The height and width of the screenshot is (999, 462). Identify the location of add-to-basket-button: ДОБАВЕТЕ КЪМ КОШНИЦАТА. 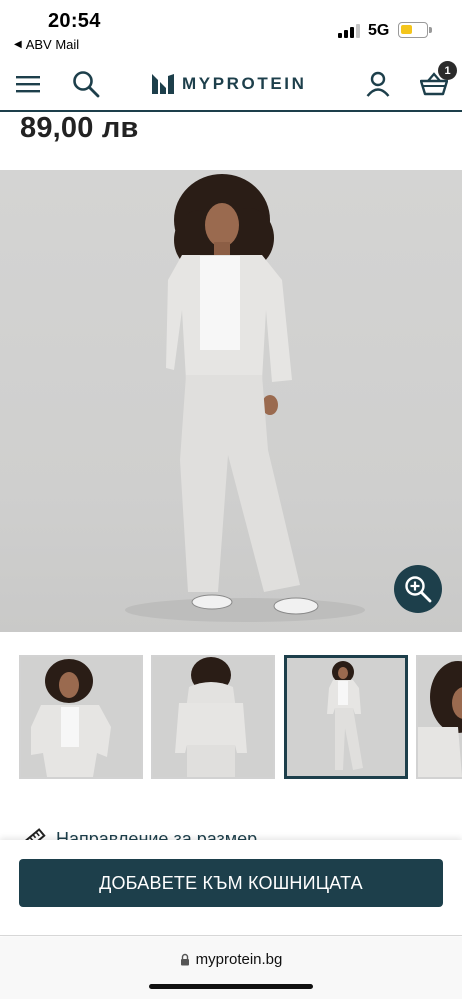
(231, 883).